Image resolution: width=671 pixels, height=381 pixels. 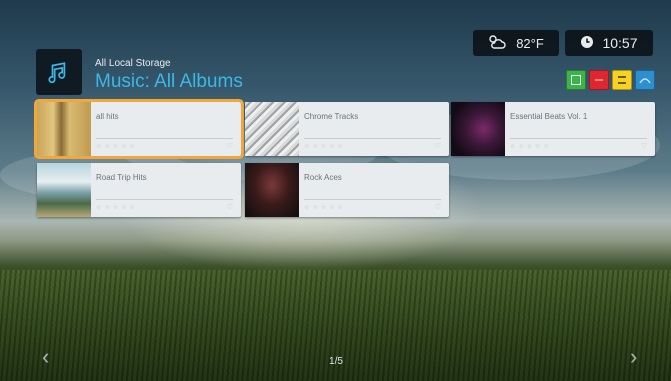 I want to click on album-tile-rock-aces: Rock Aces ☆☆☆☆☆ ♡, so click(x=347, y=190).